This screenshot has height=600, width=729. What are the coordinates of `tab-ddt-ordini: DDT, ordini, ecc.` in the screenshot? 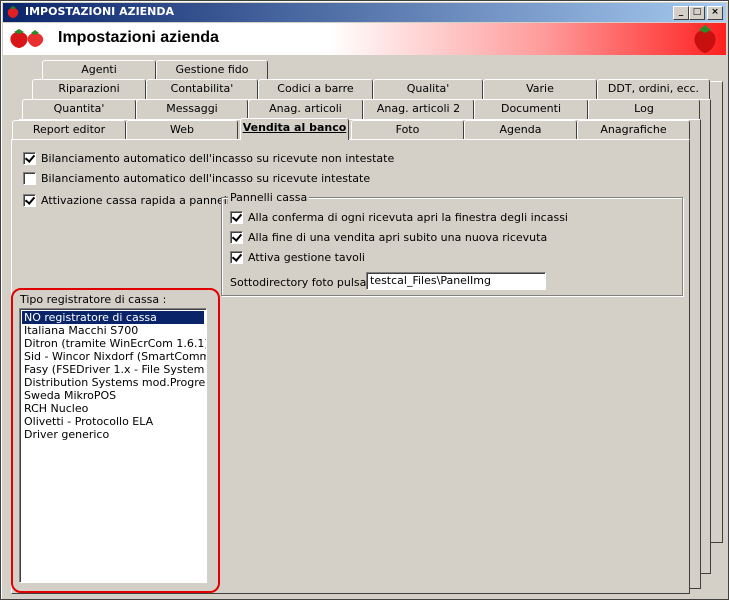 It's located at (653, 89).